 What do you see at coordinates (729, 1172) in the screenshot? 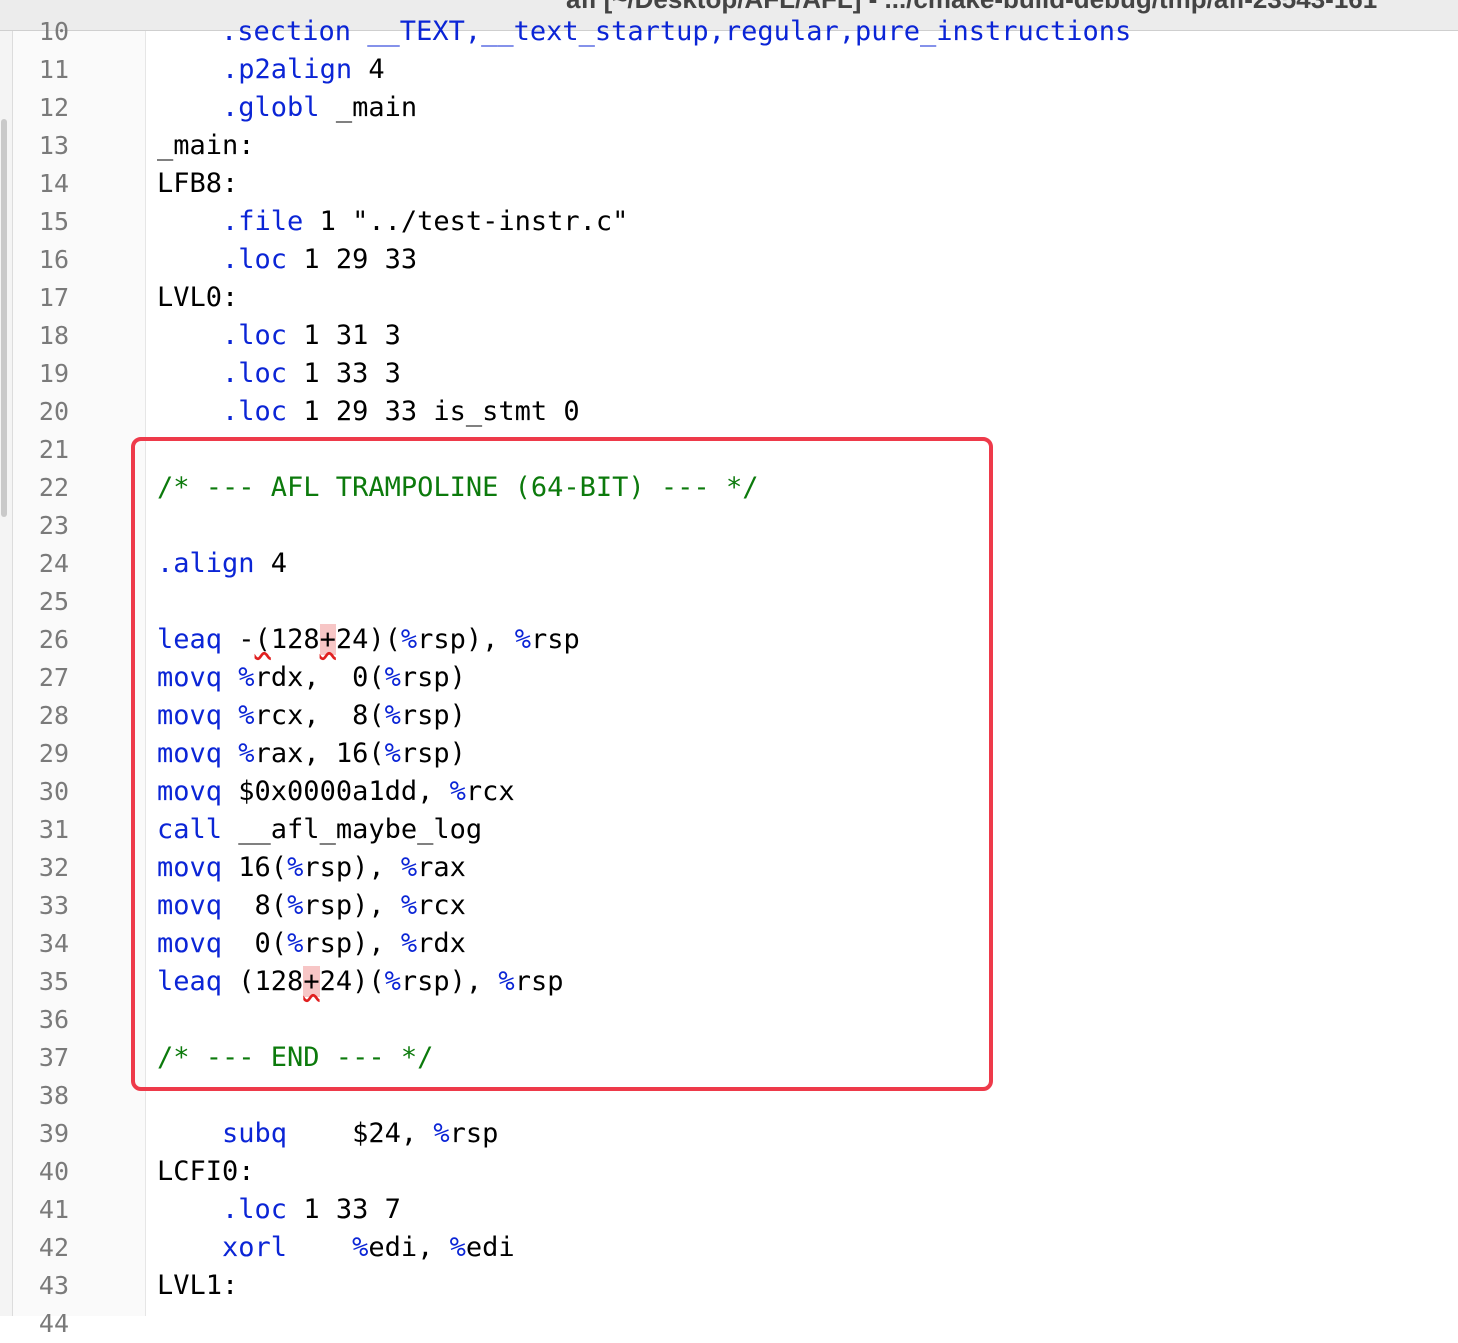
I see `code-line: 40 LCFI0:` at bounding box center [729, 1172].